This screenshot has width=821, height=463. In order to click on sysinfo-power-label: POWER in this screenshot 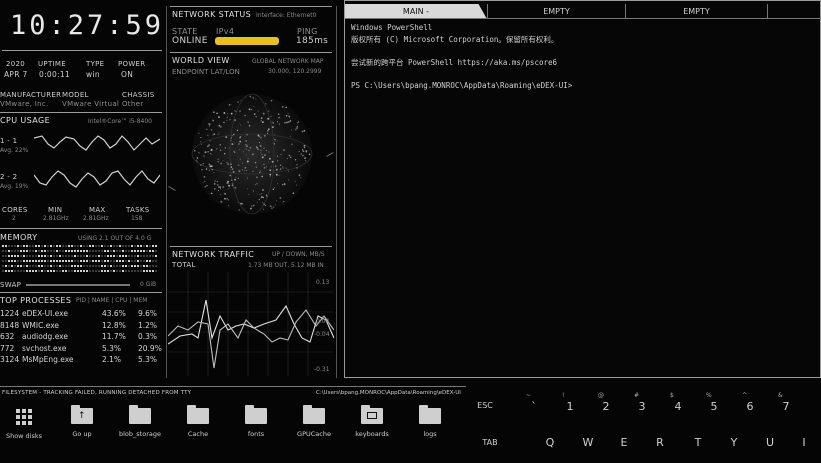, I will do `click(132, 64)`.